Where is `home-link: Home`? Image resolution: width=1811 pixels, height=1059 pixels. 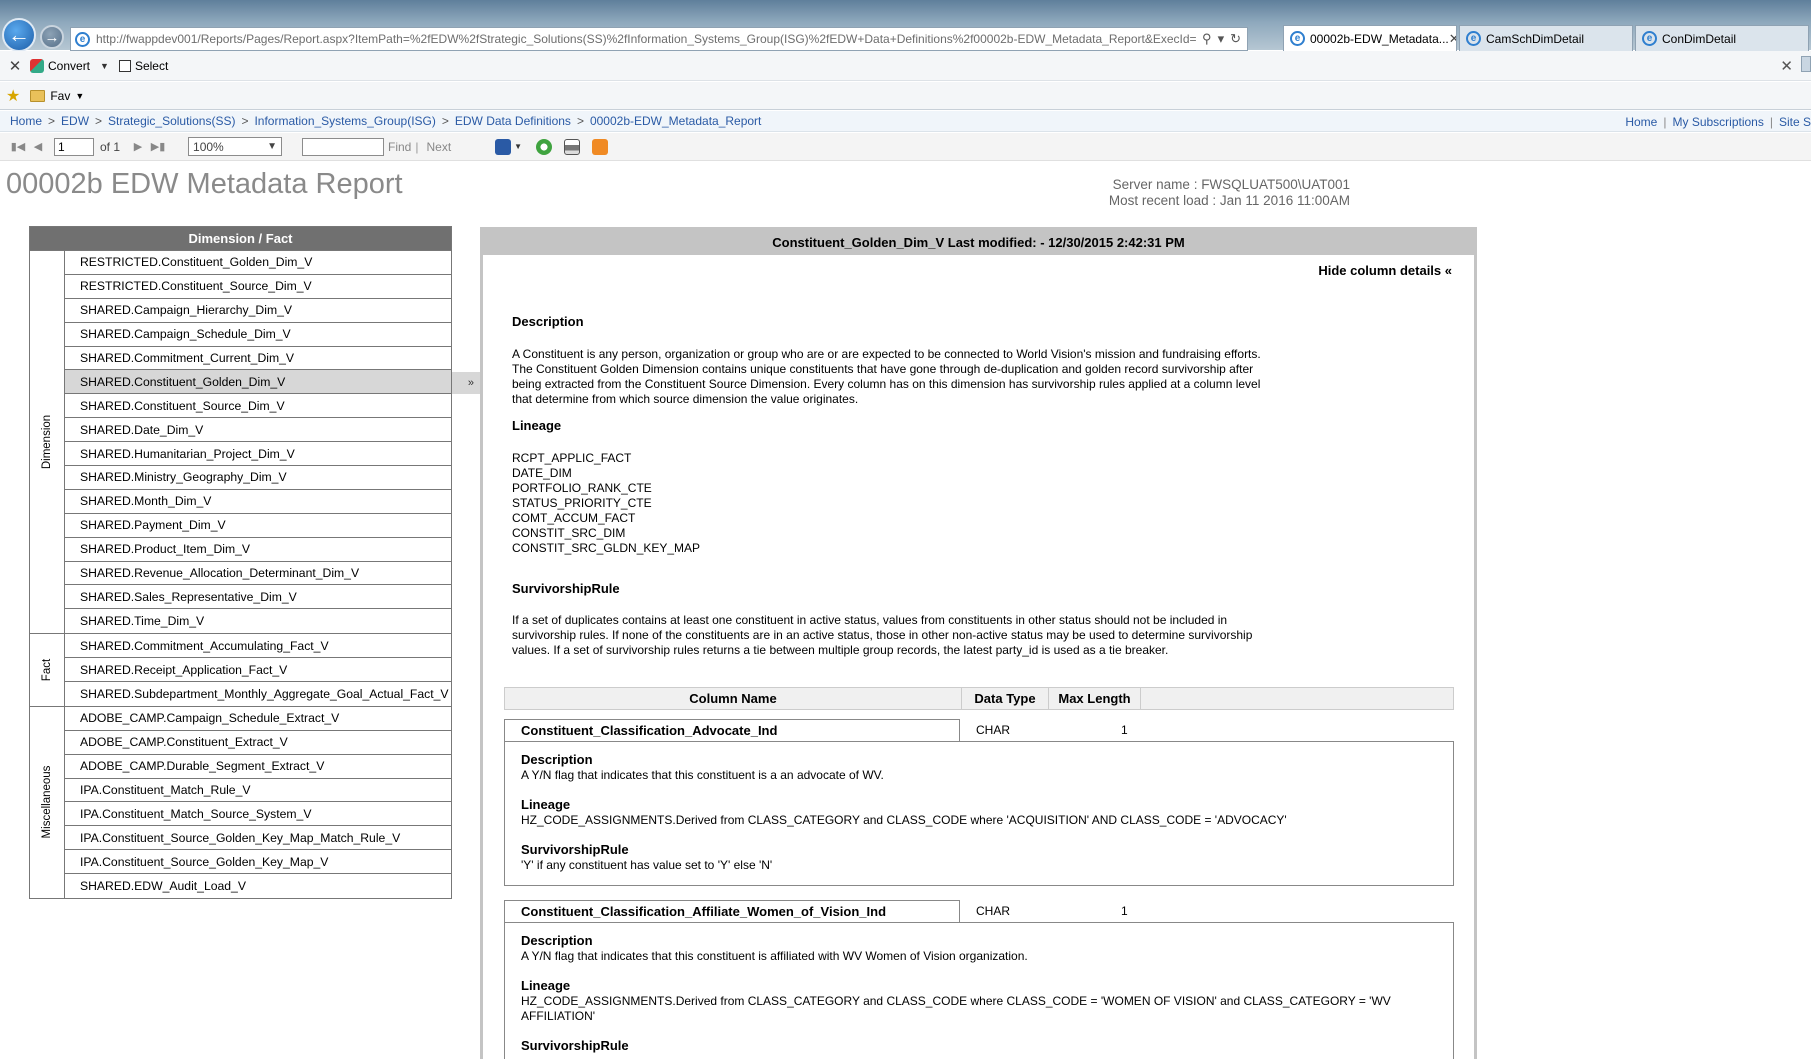
home-link: Home is located at coordinates (1641, 122).